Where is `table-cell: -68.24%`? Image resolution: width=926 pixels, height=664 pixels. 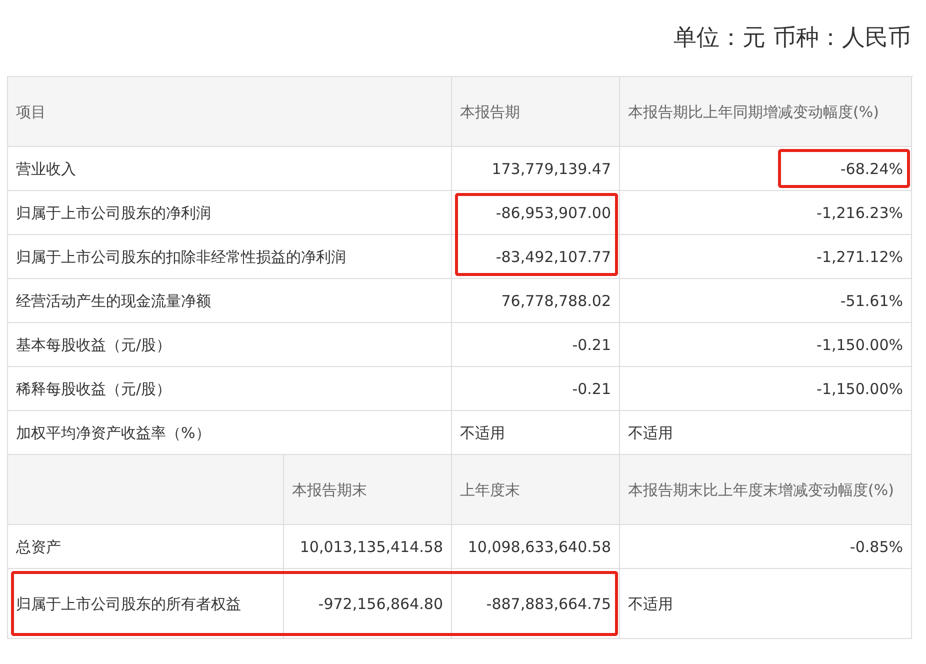 table-cell: -68.24% is located at coordinates (766, 169).